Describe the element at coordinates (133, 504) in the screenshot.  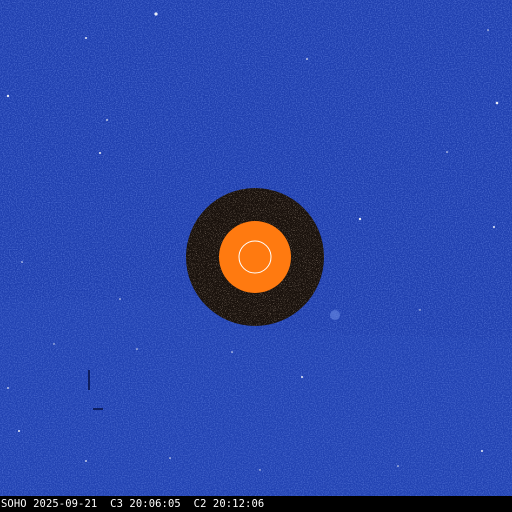
I see `caption-text: SOHO 2025-09-21 C3 20:06:05 C2 20:12:06` at that location.